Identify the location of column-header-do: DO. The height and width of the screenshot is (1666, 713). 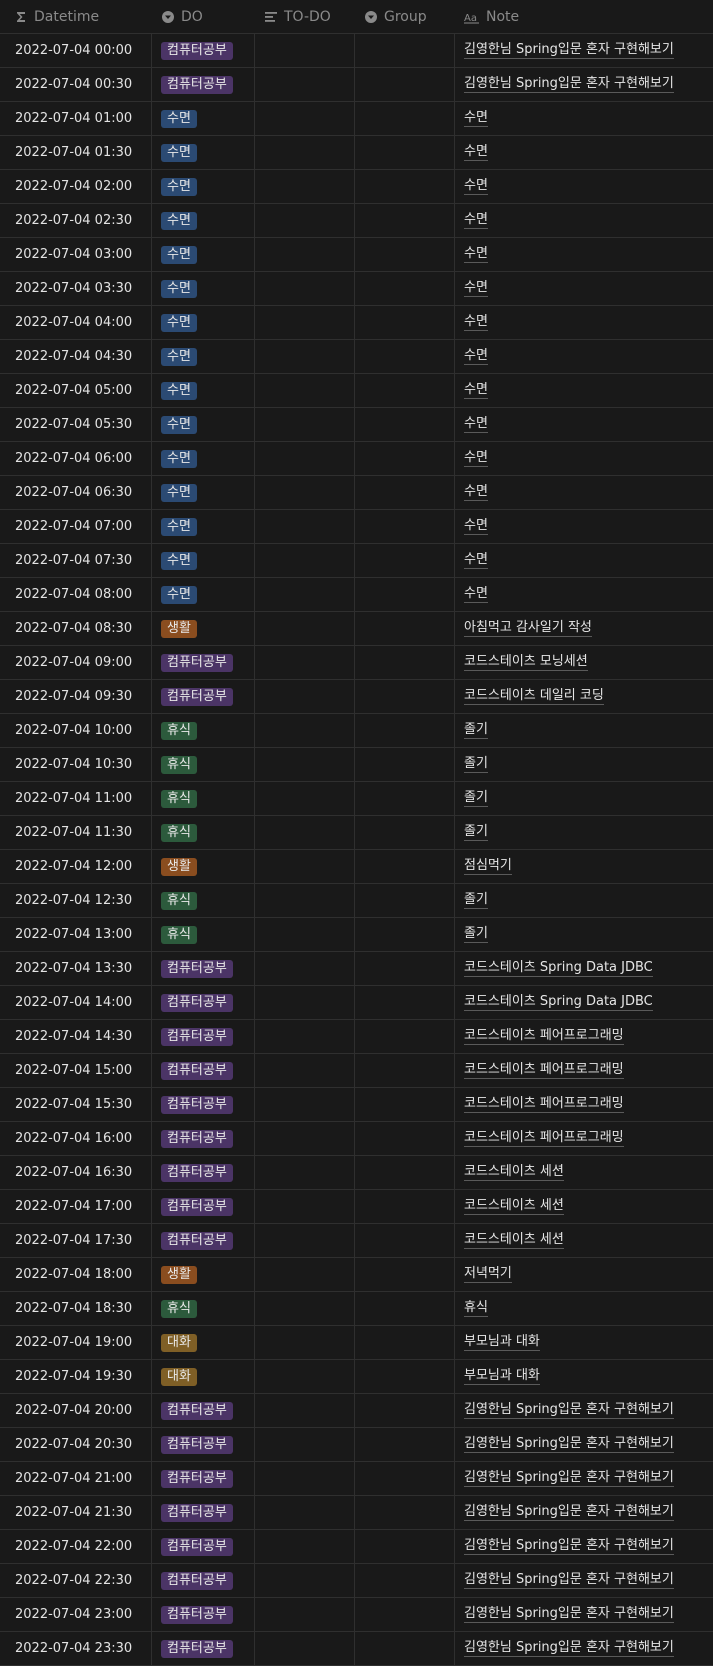
(203, 16).